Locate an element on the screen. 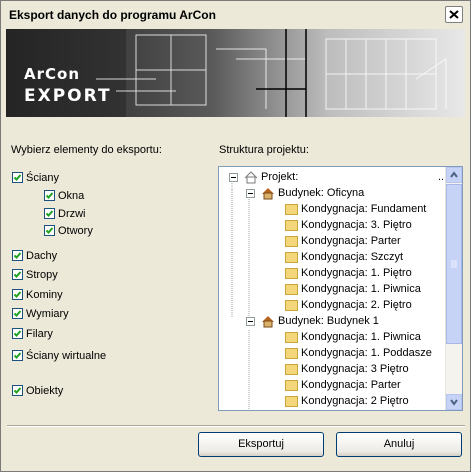 This screenshot has height=474, width=473. checkbox-label: Wymiary is located at coordinates (47, 313).